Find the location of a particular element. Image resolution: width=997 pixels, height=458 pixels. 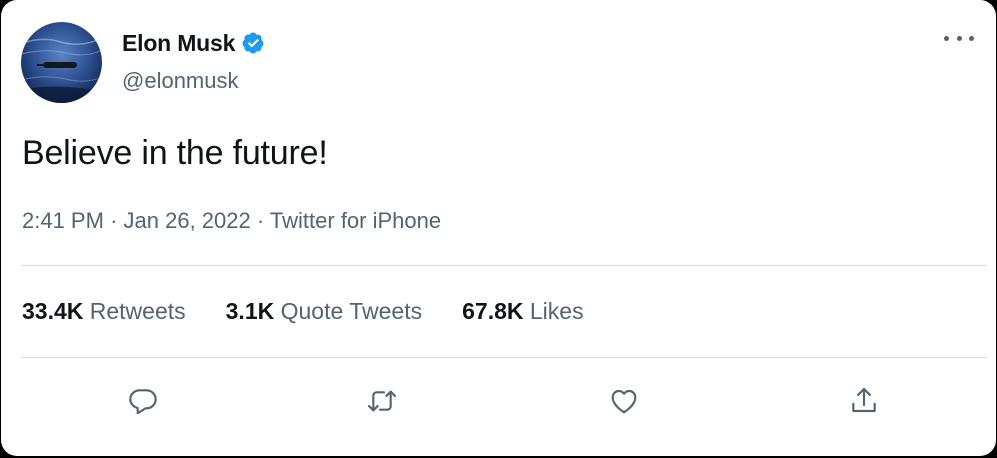

likes-label: Likes is located at coordinates (556, 311).